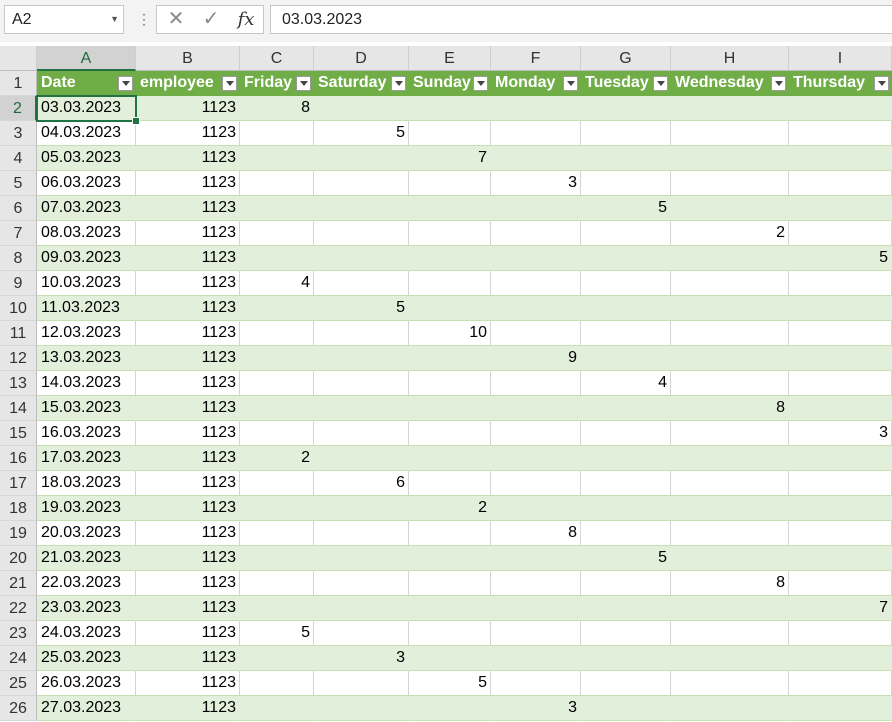  What do you see at coordinates (730, 408) in the screenshot?
I see `value-cell-wednesday: 8` at bounding box center [730, 408].